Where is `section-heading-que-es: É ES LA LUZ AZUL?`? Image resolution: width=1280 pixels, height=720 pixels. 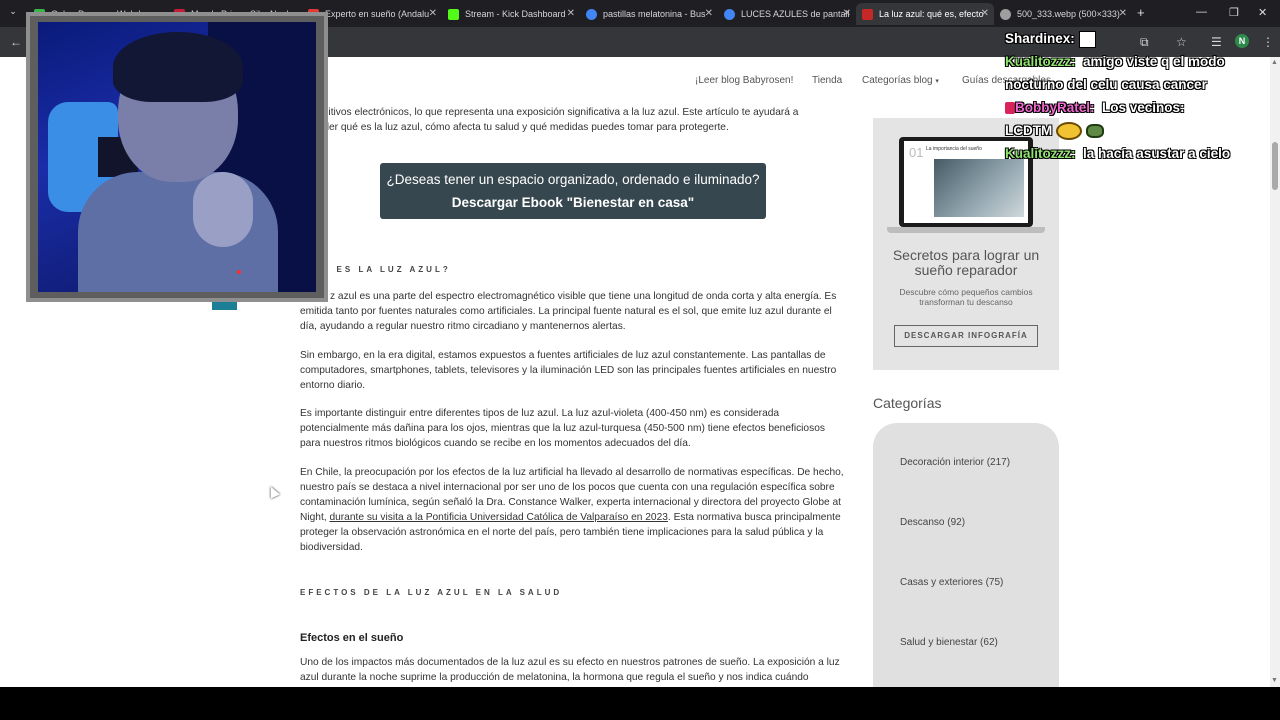 section-heading-que-es: É ES LA LUZ AZUL? is located at coordinates (387, 269).